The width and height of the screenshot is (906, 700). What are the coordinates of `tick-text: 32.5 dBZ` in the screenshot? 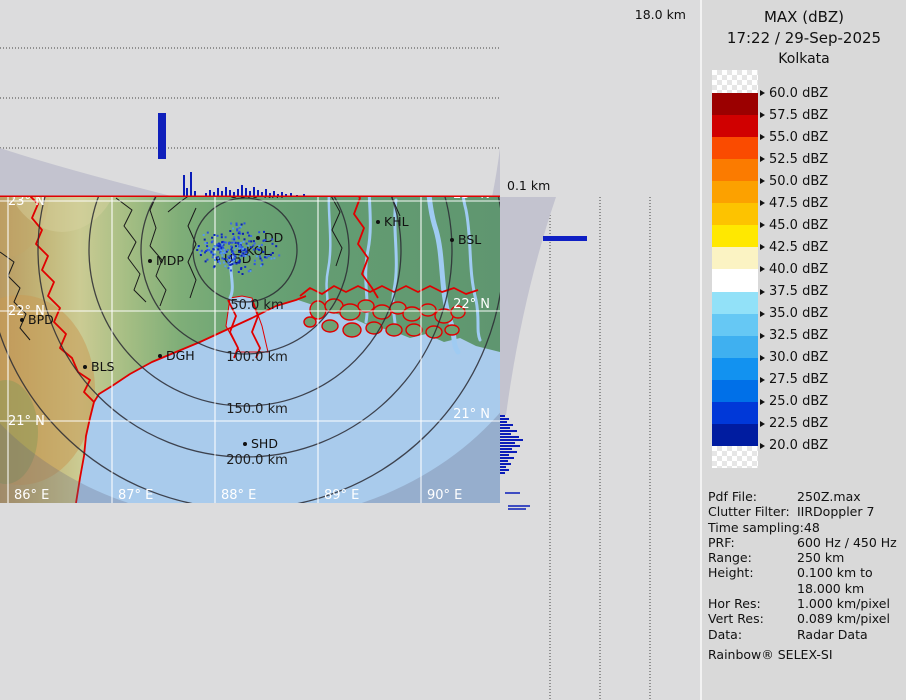 It's located at (799, 336).